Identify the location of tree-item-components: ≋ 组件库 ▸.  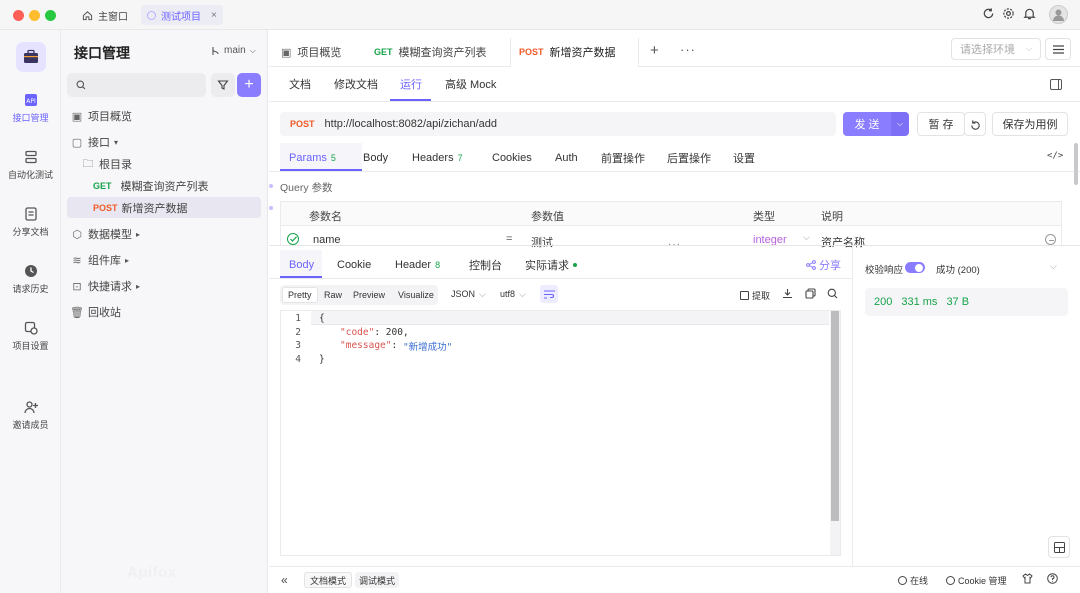
(99, 260).